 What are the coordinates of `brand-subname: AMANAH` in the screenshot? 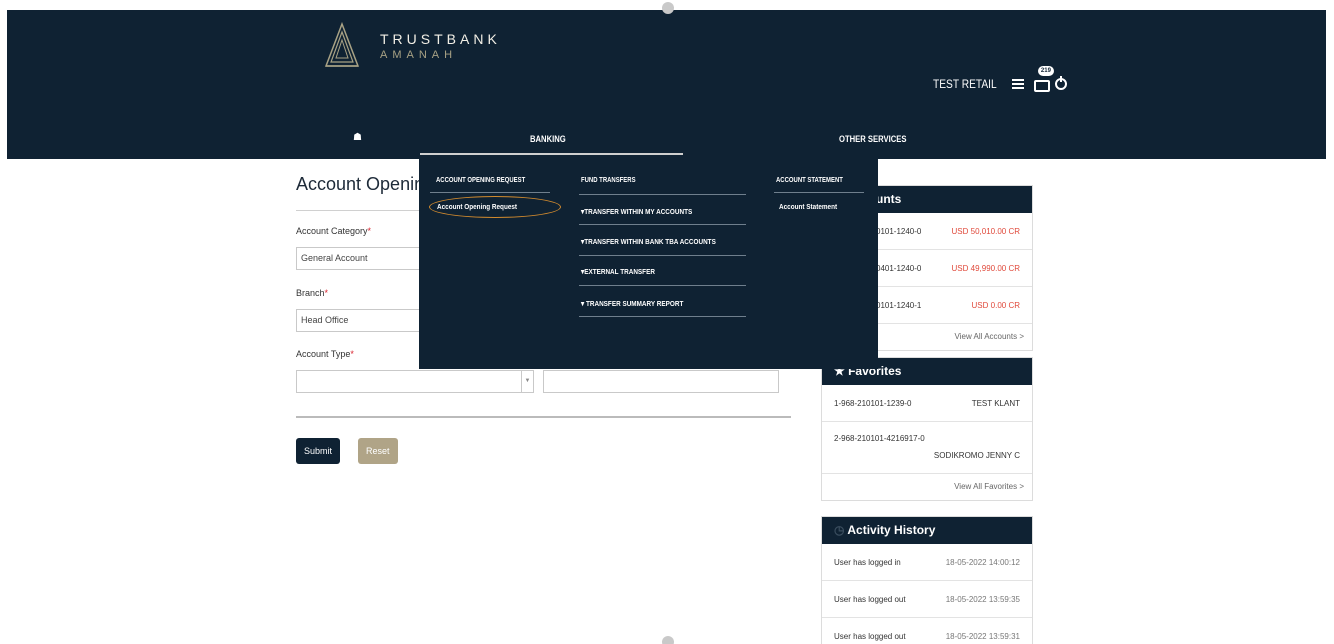 It's located at (419, 55).